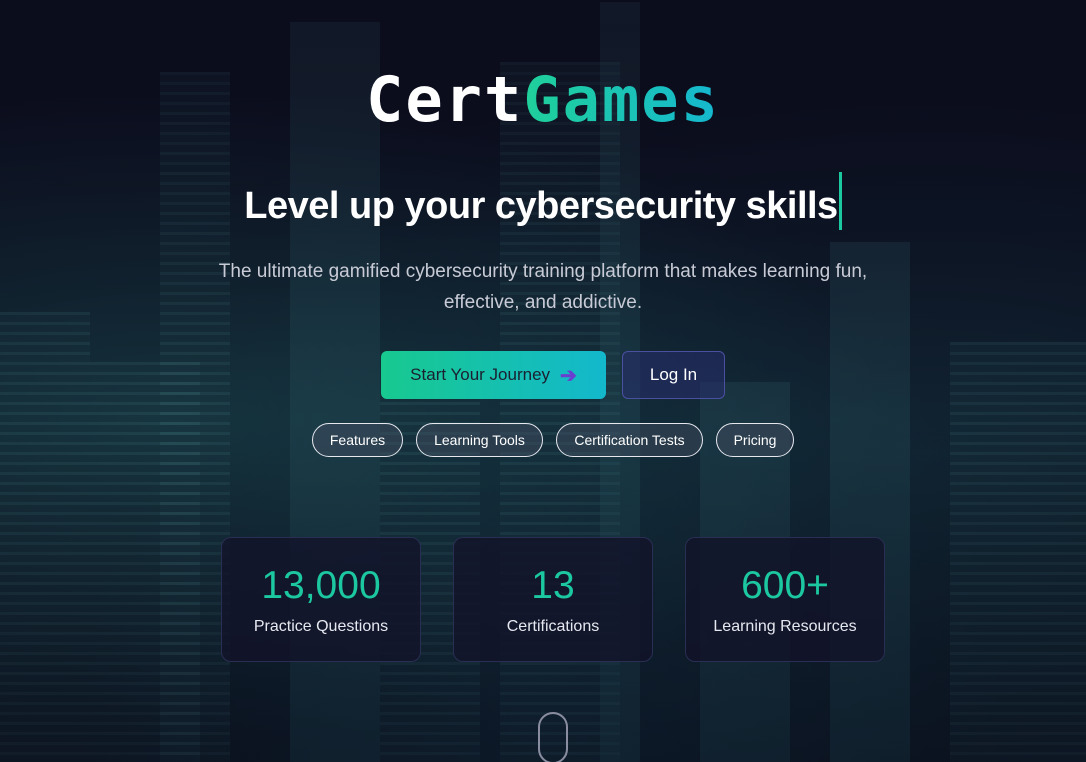 The width and height of the screenshot is (1086, 762). What do you see at coordinates (445, 99) in the screenshot?
I see `logo-part-cert: Cert` at bounding box center [445, 99].